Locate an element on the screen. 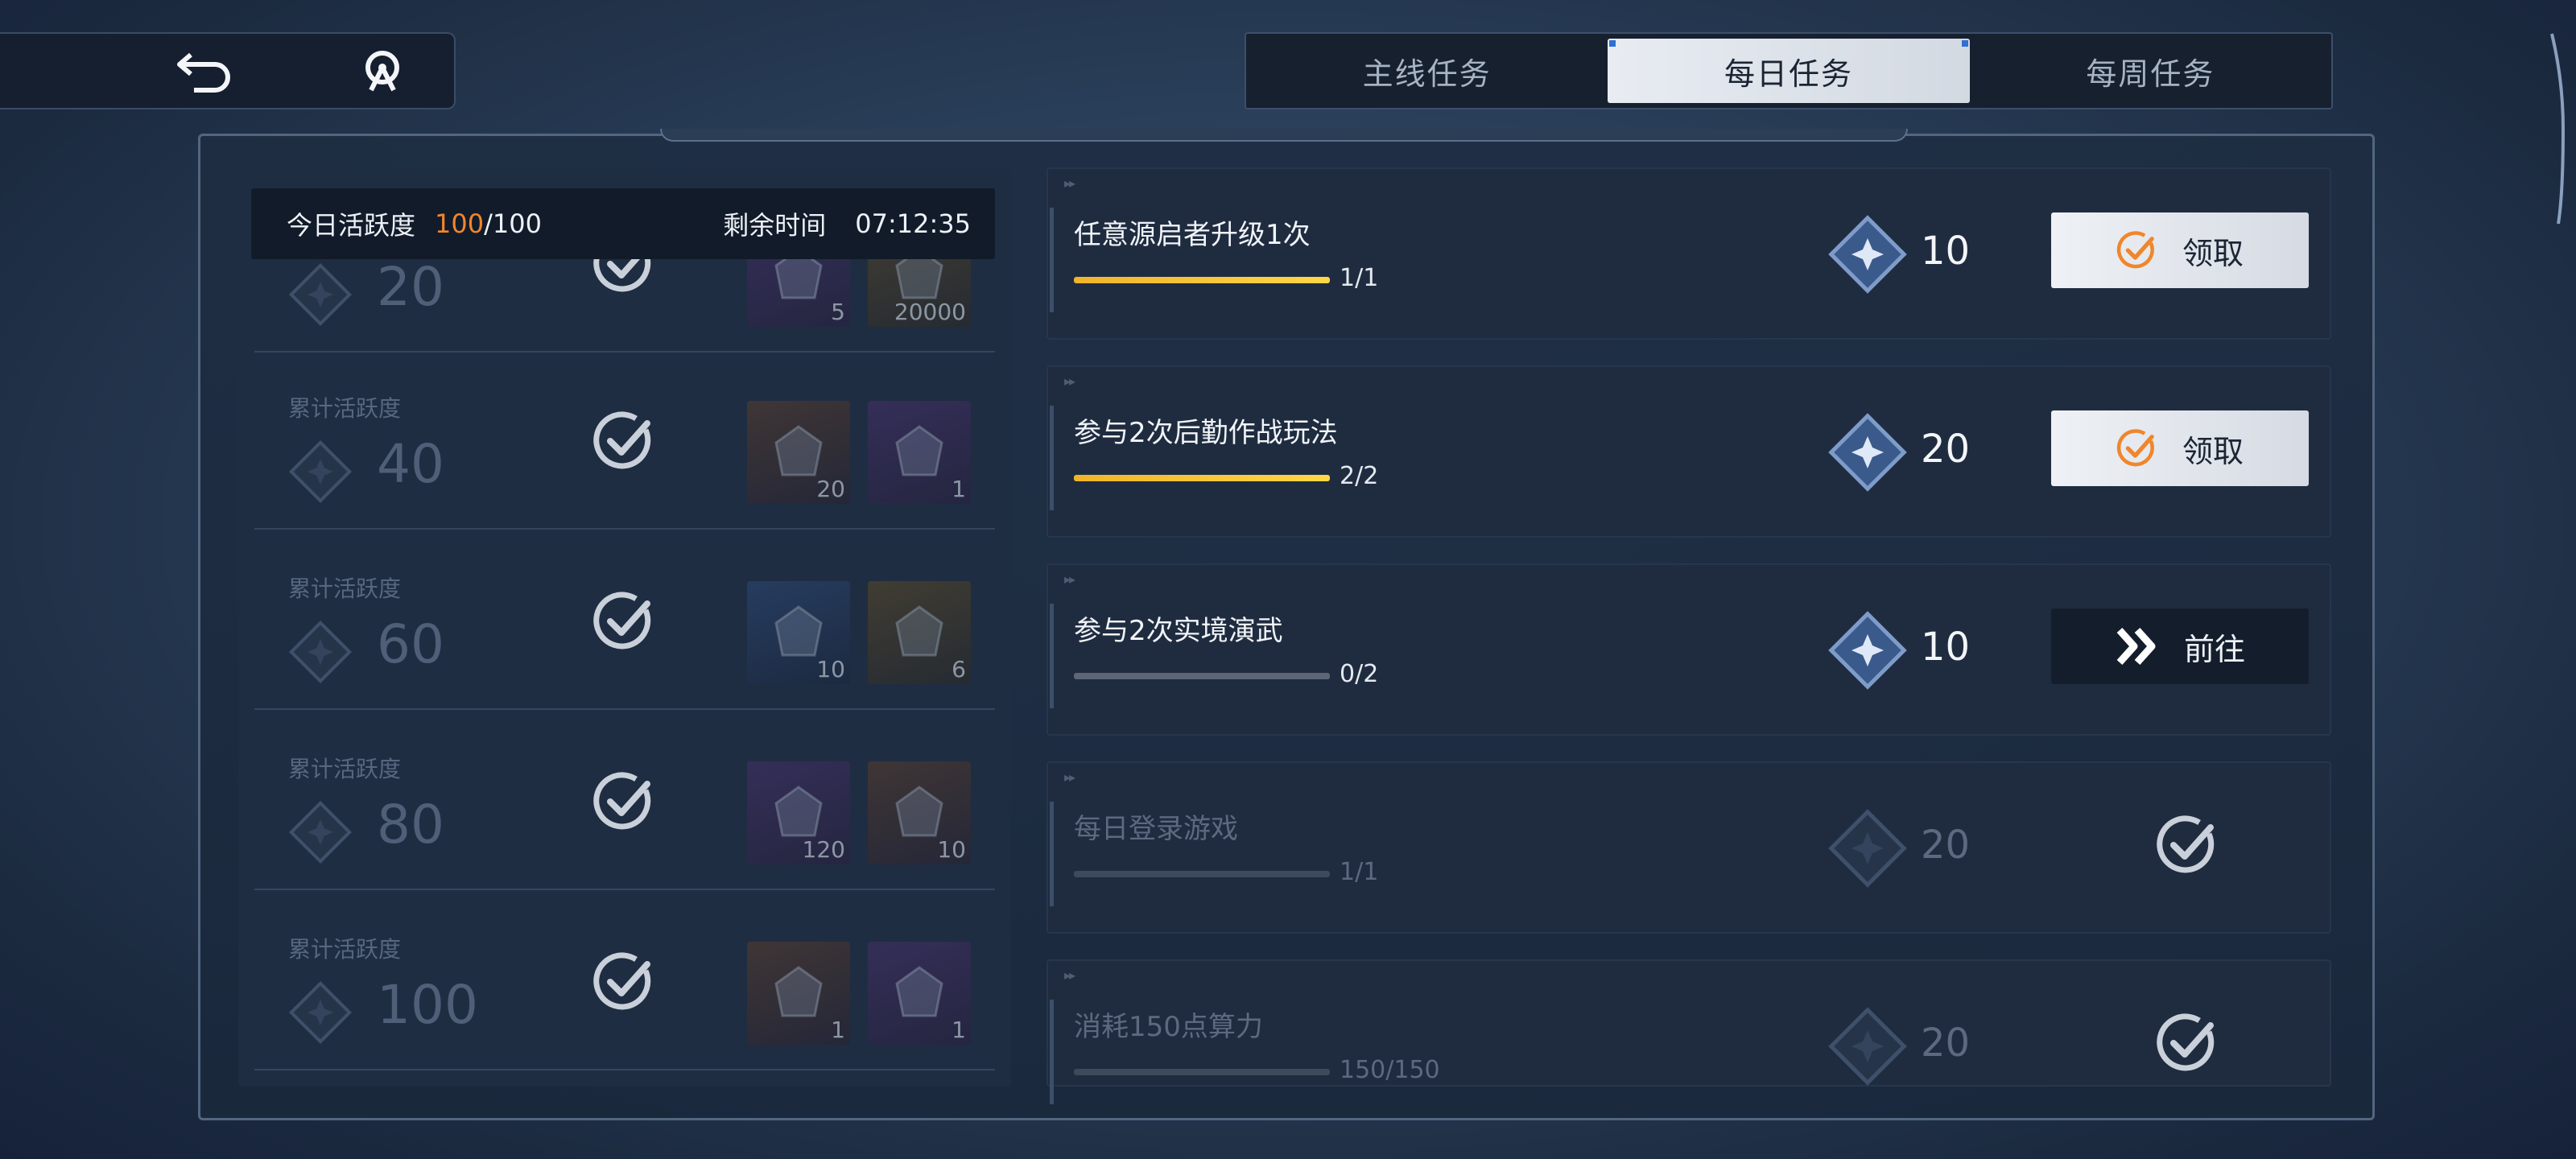 The width and height of the screenshot is (2576, 1159). activity-header: 今日活跃度 100 /100 剩余时间 07:12:35 is located at coordinates (623, 223).